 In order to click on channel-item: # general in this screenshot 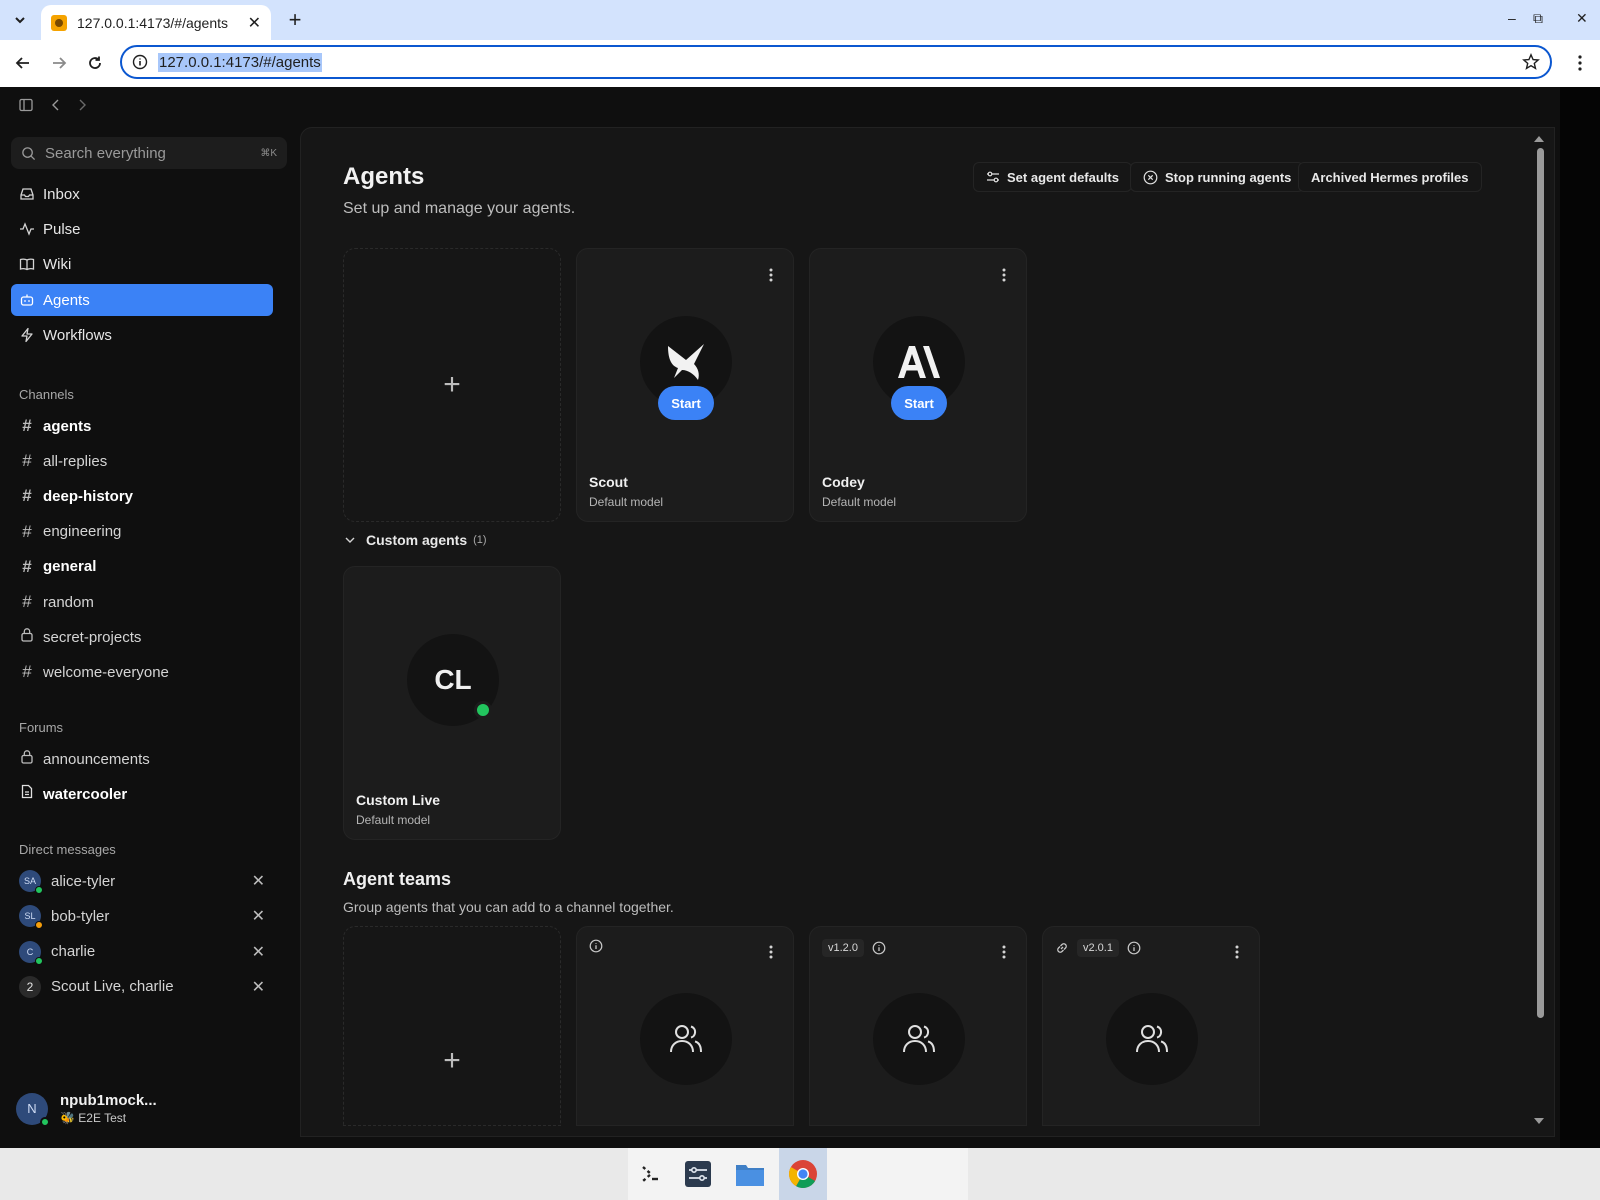, I will do `click(142, 567)`.